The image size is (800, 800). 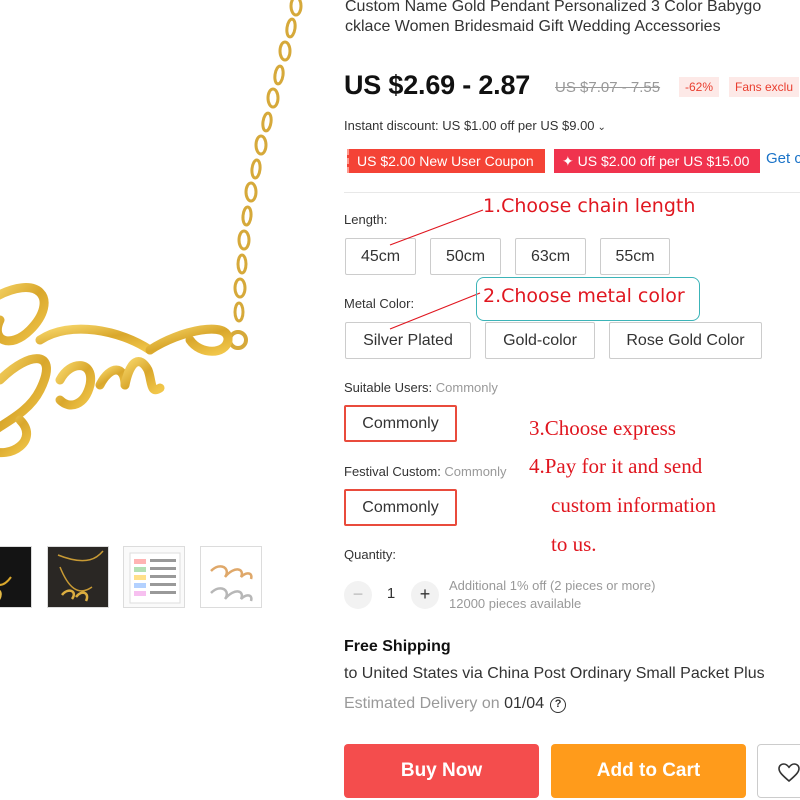 I want to click on buy-now-button: Buy Now, so click(x=441, y=771).